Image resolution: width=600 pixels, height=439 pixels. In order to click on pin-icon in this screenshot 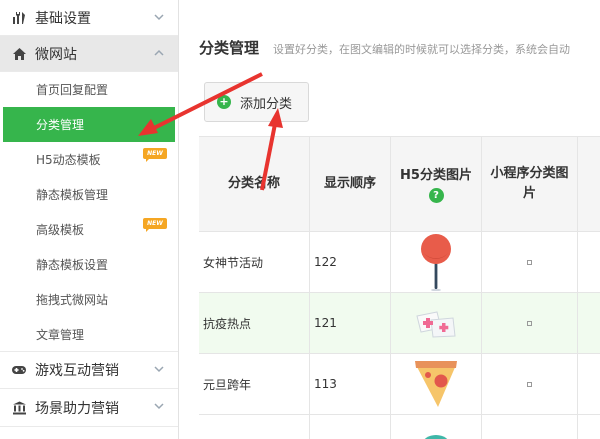, I will do `click(436, 262)`.